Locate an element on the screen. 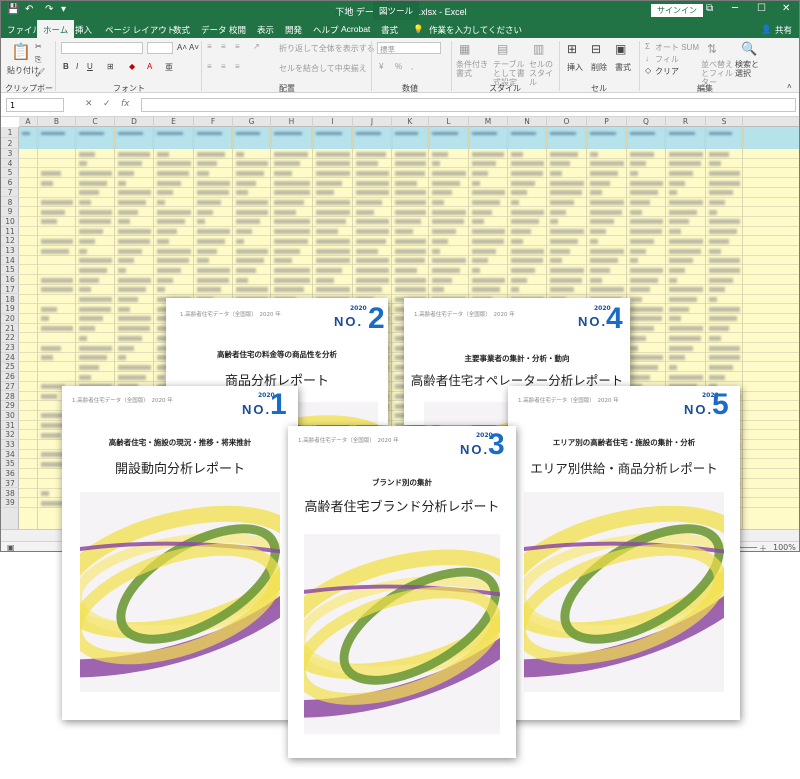 The width and height of the screenshot is (800, 779). row-header-8: 8 is located at coordinates (10, 203).